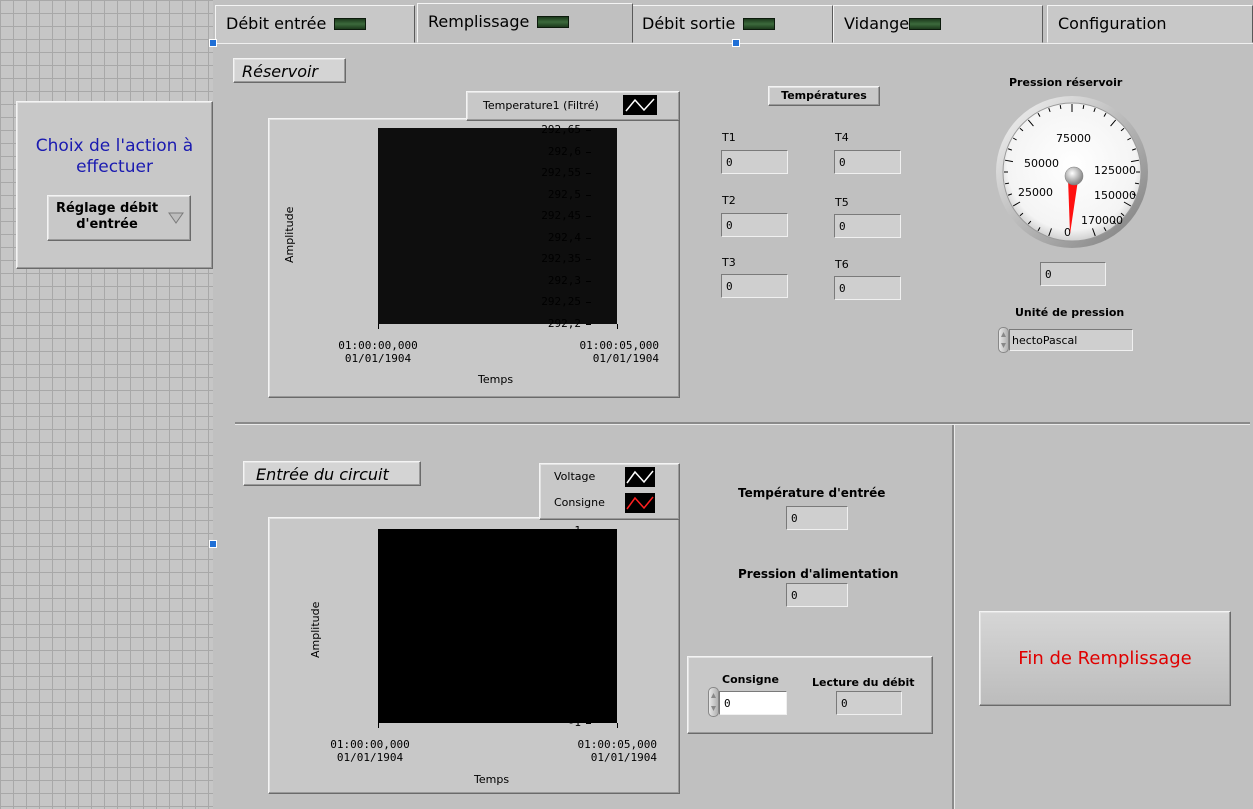 This screenshot has width=1253, height=809. Describe the element at coordinates (289, 234) in the screenshot. I see `reservoir-y-label: Amplitude` at that location.